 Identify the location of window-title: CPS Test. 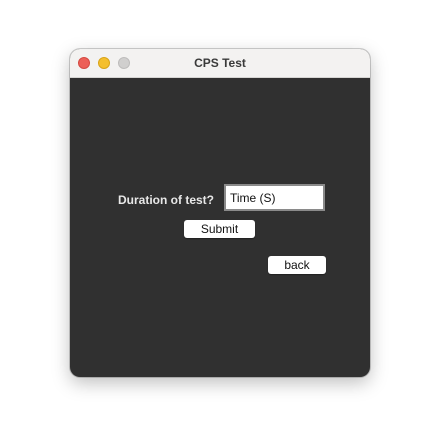
(220, 63).